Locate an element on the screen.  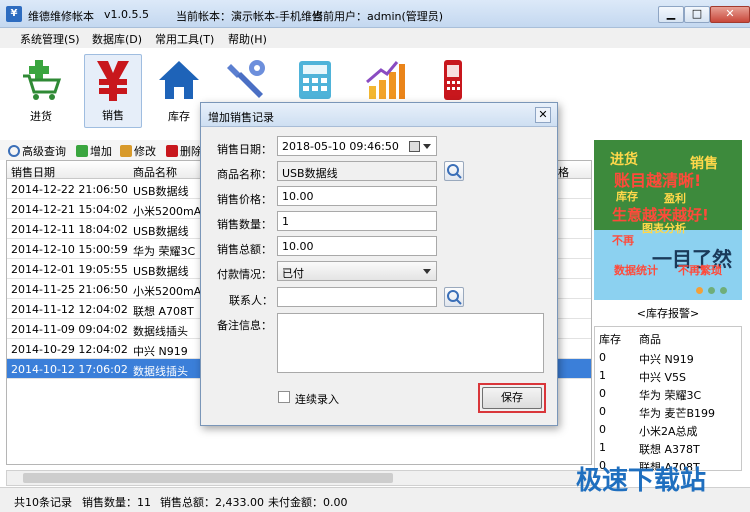
col-header-fragment: 格 is located at coordinates (563, 172).